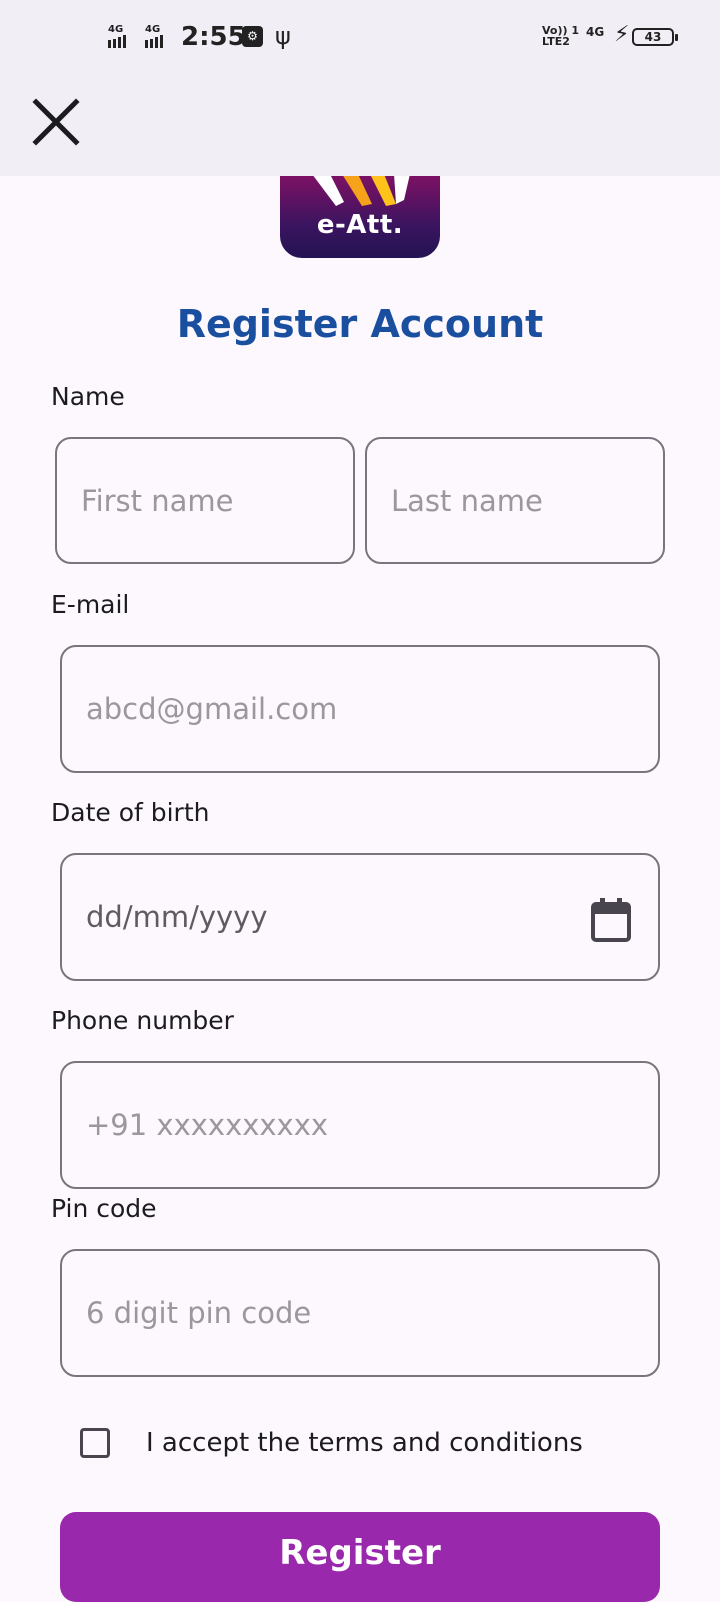  I want to click on sim1-signal-icon: 4G, so click(117, 36).